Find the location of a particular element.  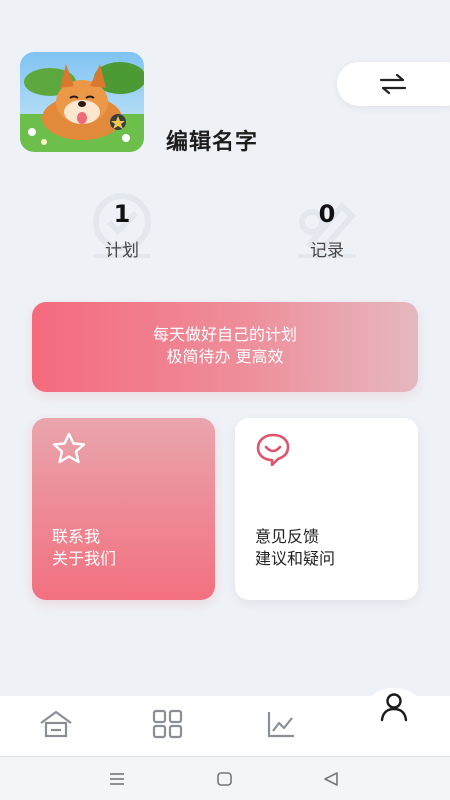

record-count: 0 is located at coordinates (327, 214).